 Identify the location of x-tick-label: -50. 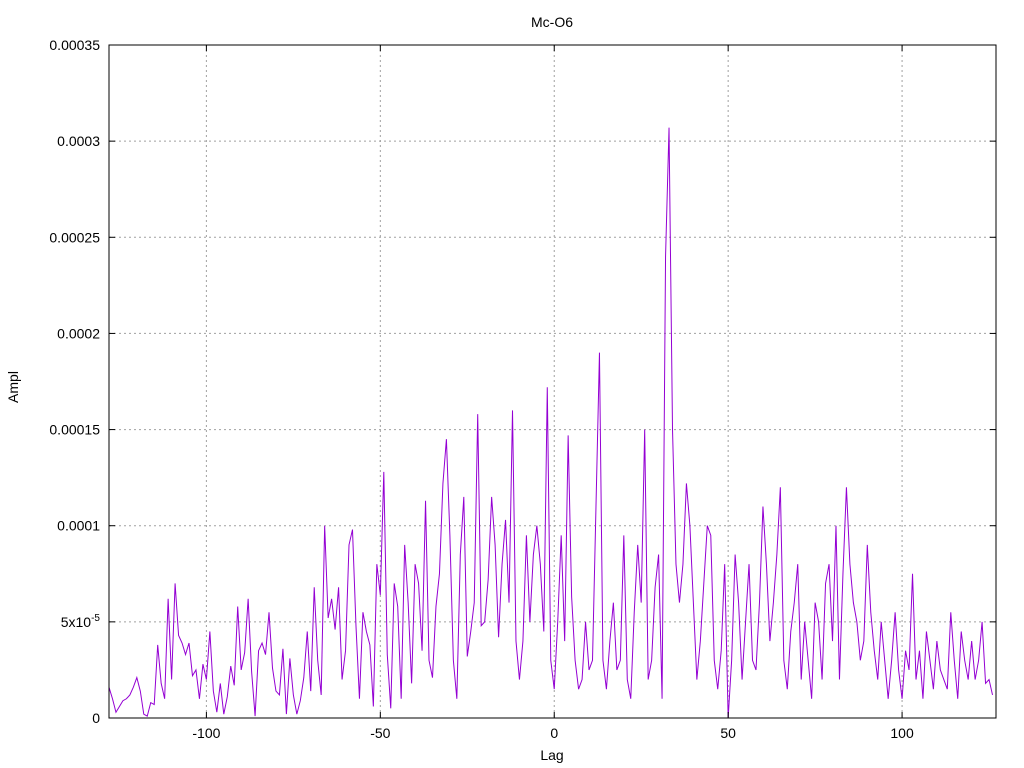
(380, 733).